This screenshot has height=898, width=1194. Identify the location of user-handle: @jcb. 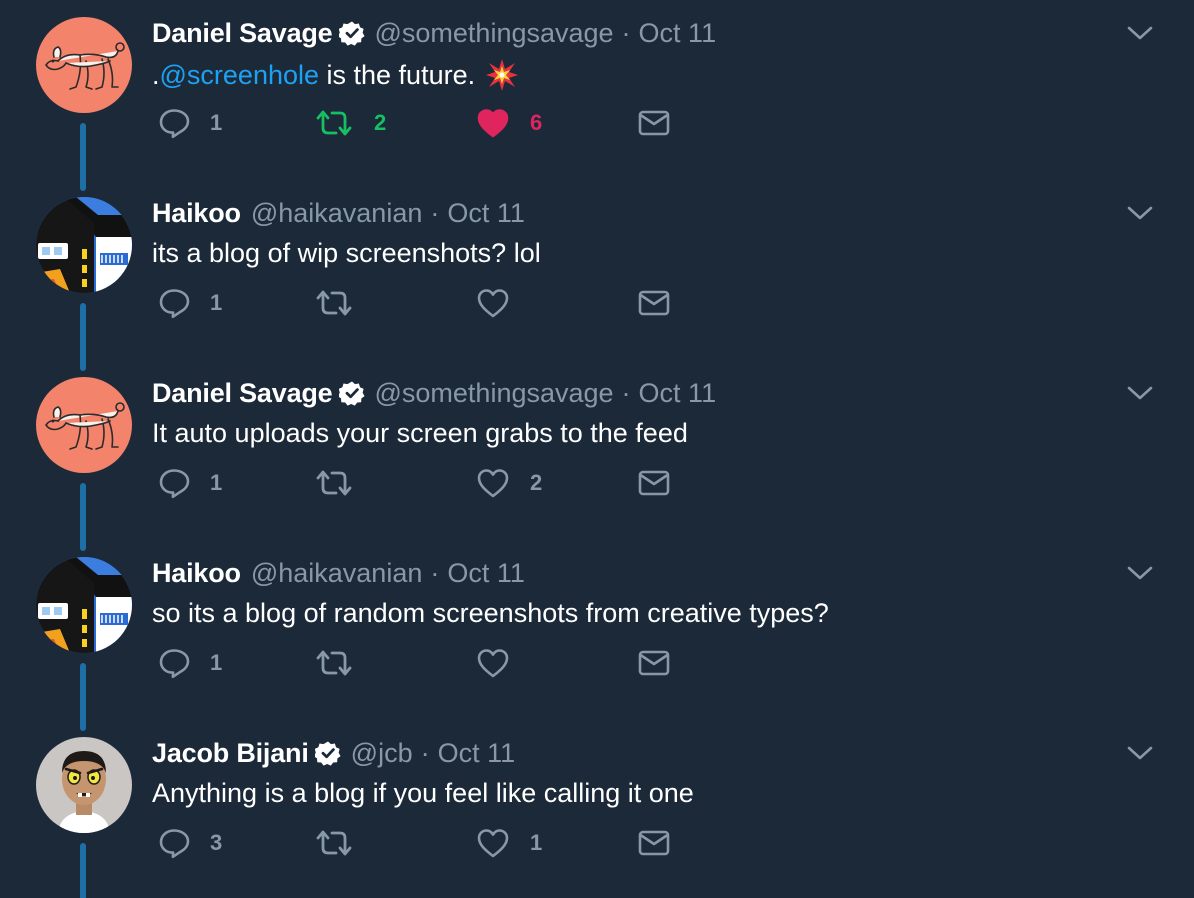
(382, 753).